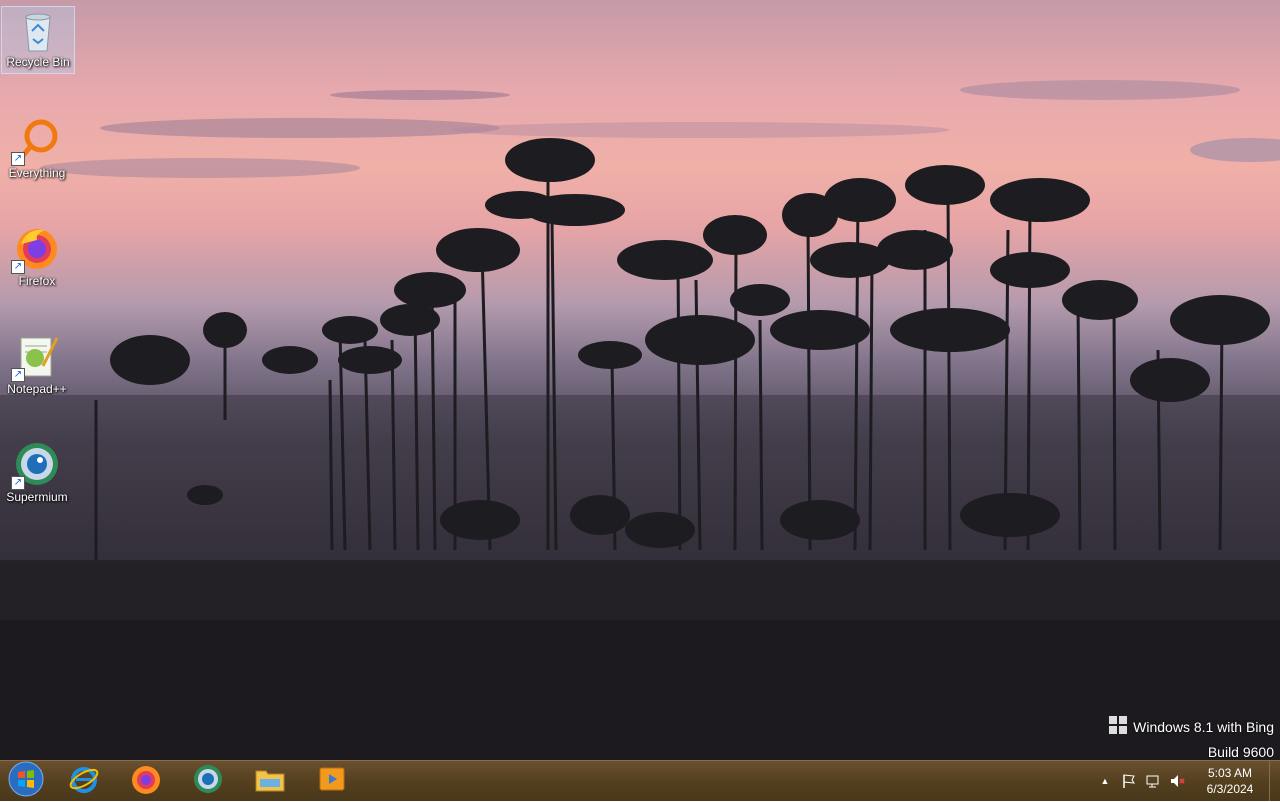  I want to click on taskbar-supermium, so click(208, 781).